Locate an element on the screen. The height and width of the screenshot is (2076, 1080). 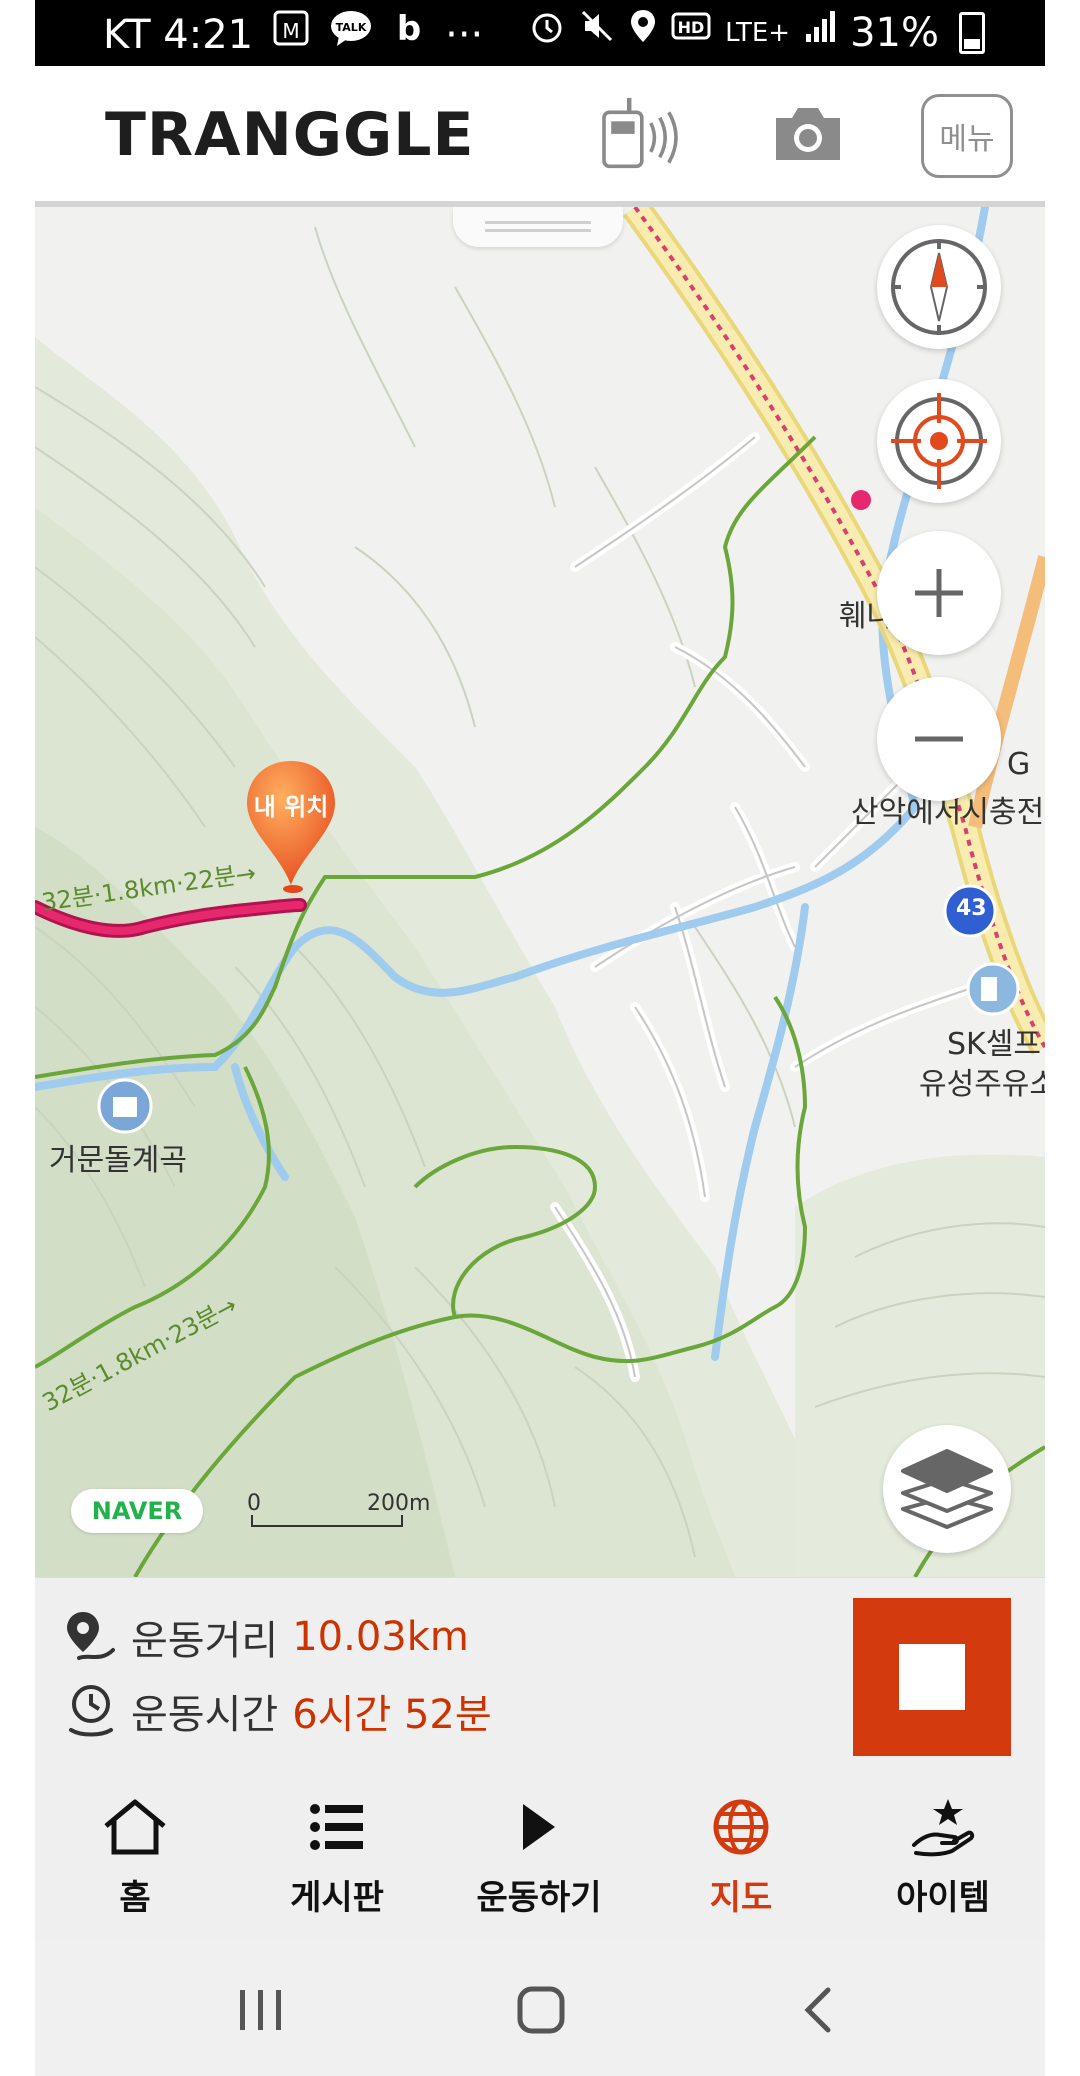
status-bar: KT 4:21 M TALK b ··· HD LTE+ 31% is located at coordinates (540, 33).